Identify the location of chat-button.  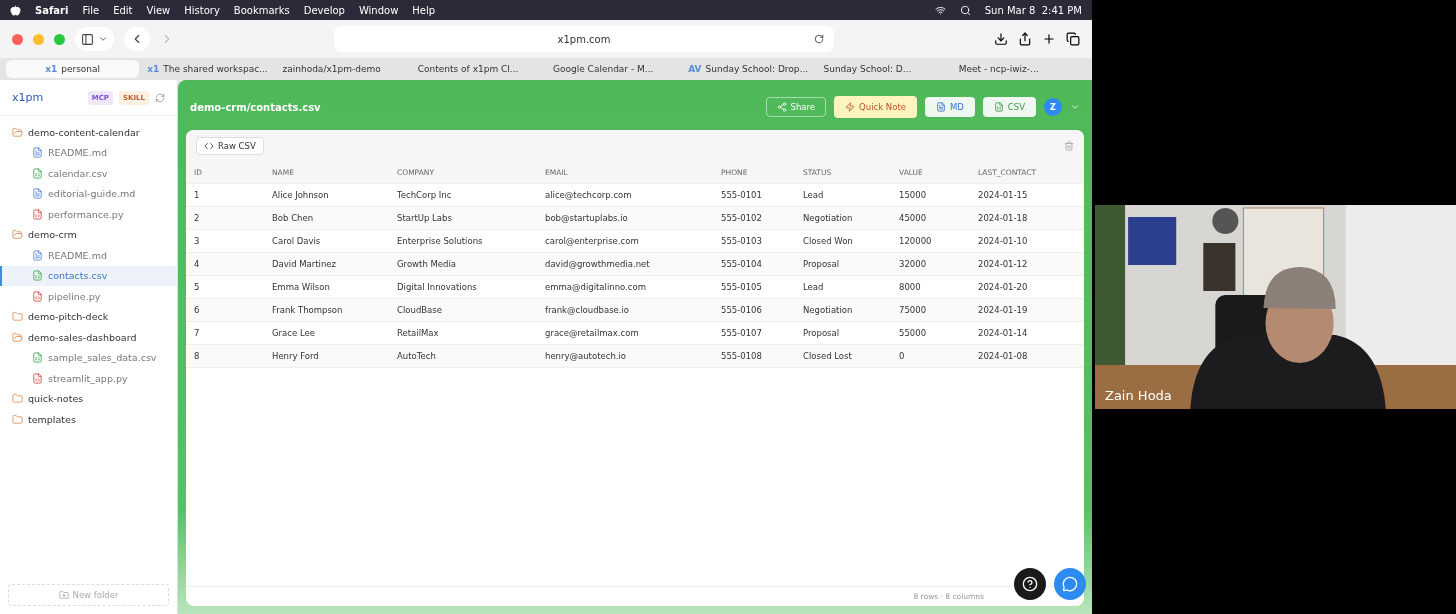
(1070, 584).